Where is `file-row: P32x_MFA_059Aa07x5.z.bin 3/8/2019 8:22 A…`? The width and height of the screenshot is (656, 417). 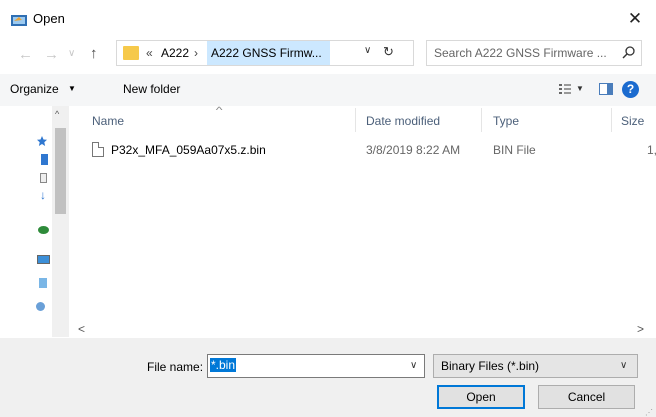 file-row: P32x_MFA_059Aa07x5.z.bin 3/8/2019 8:22 A… is located at coordinates (370, 151).